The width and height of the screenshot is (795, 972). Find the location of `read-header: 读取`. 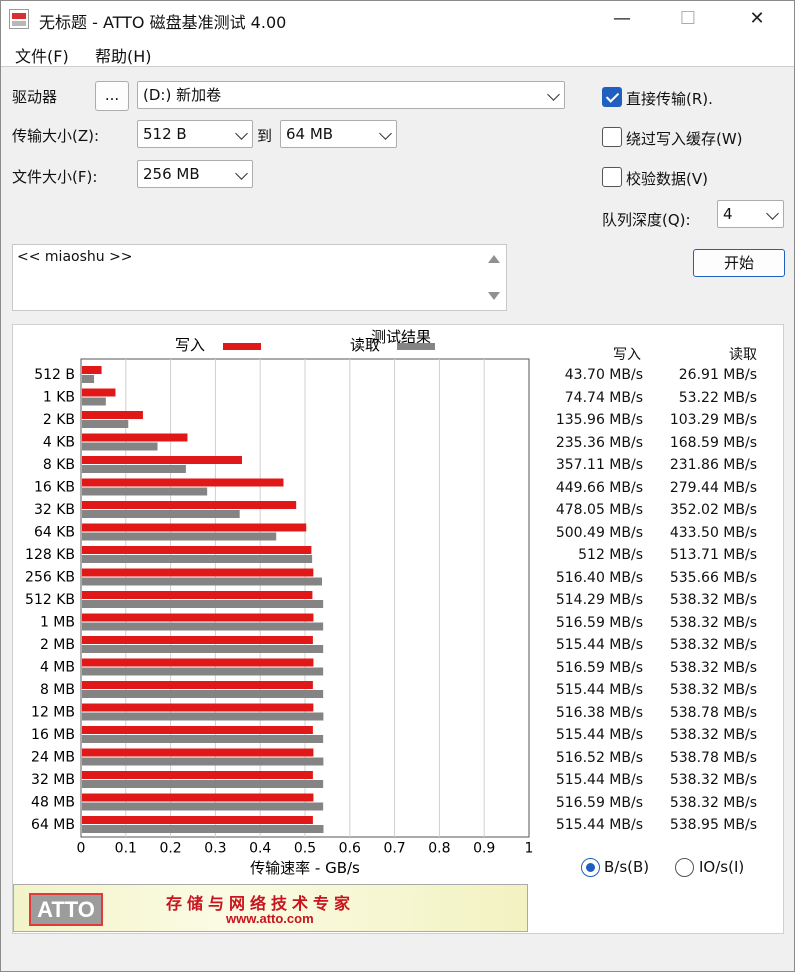

read-header: 读取 is located at coordinates (743, 355).